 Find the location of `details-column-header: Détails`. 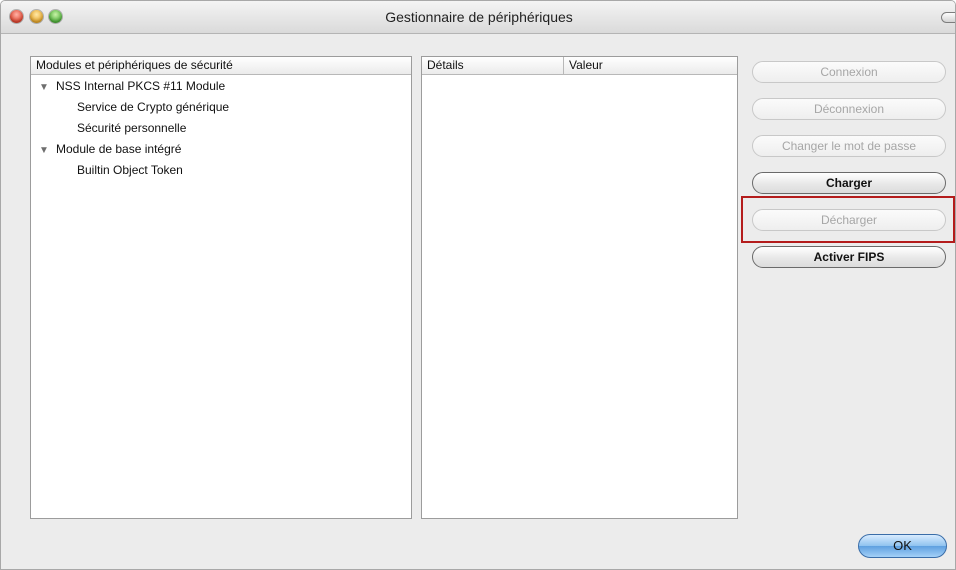

details-column-header: Détails is located at coordinates (493, 66).